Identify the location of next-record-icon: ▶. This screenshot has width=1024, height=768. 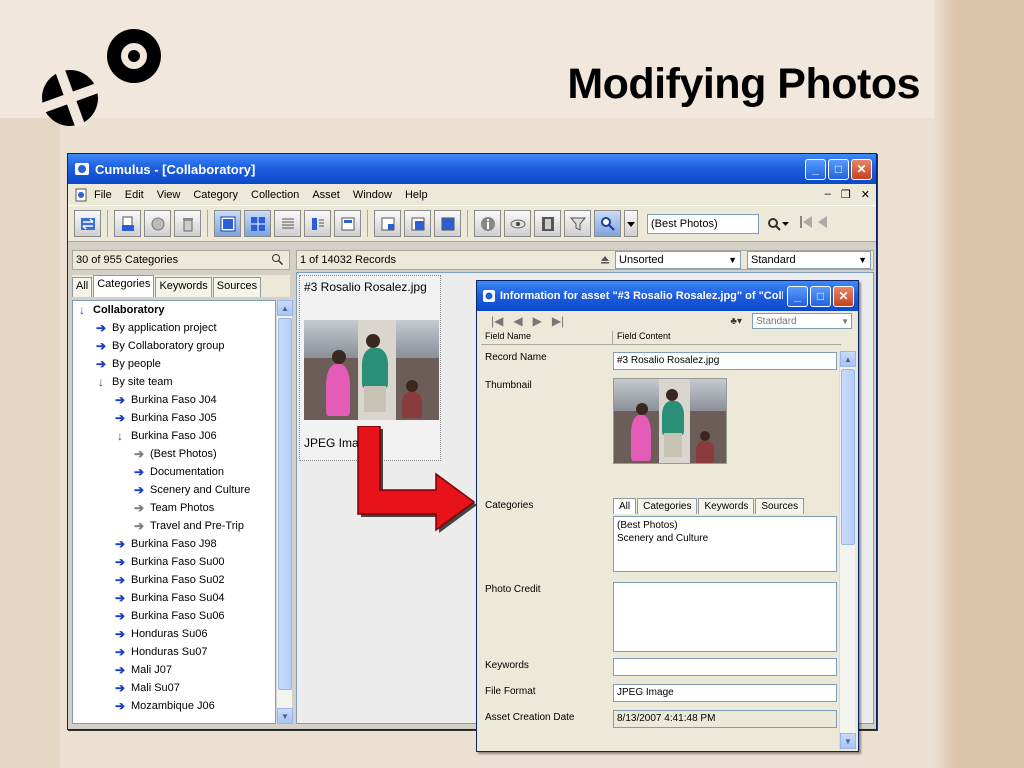
(537, 321).